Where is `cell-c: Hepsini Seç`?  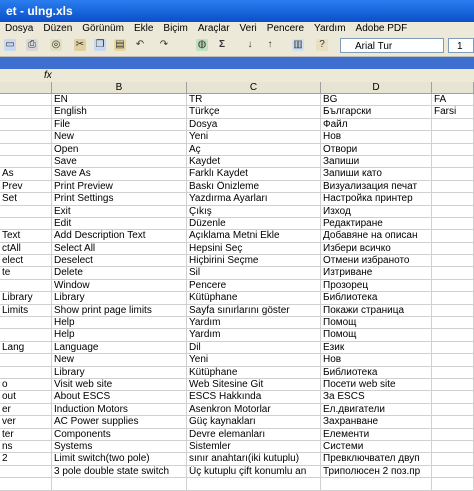 cell-c: Hepsini Seç is located at coordinates (254, 249).